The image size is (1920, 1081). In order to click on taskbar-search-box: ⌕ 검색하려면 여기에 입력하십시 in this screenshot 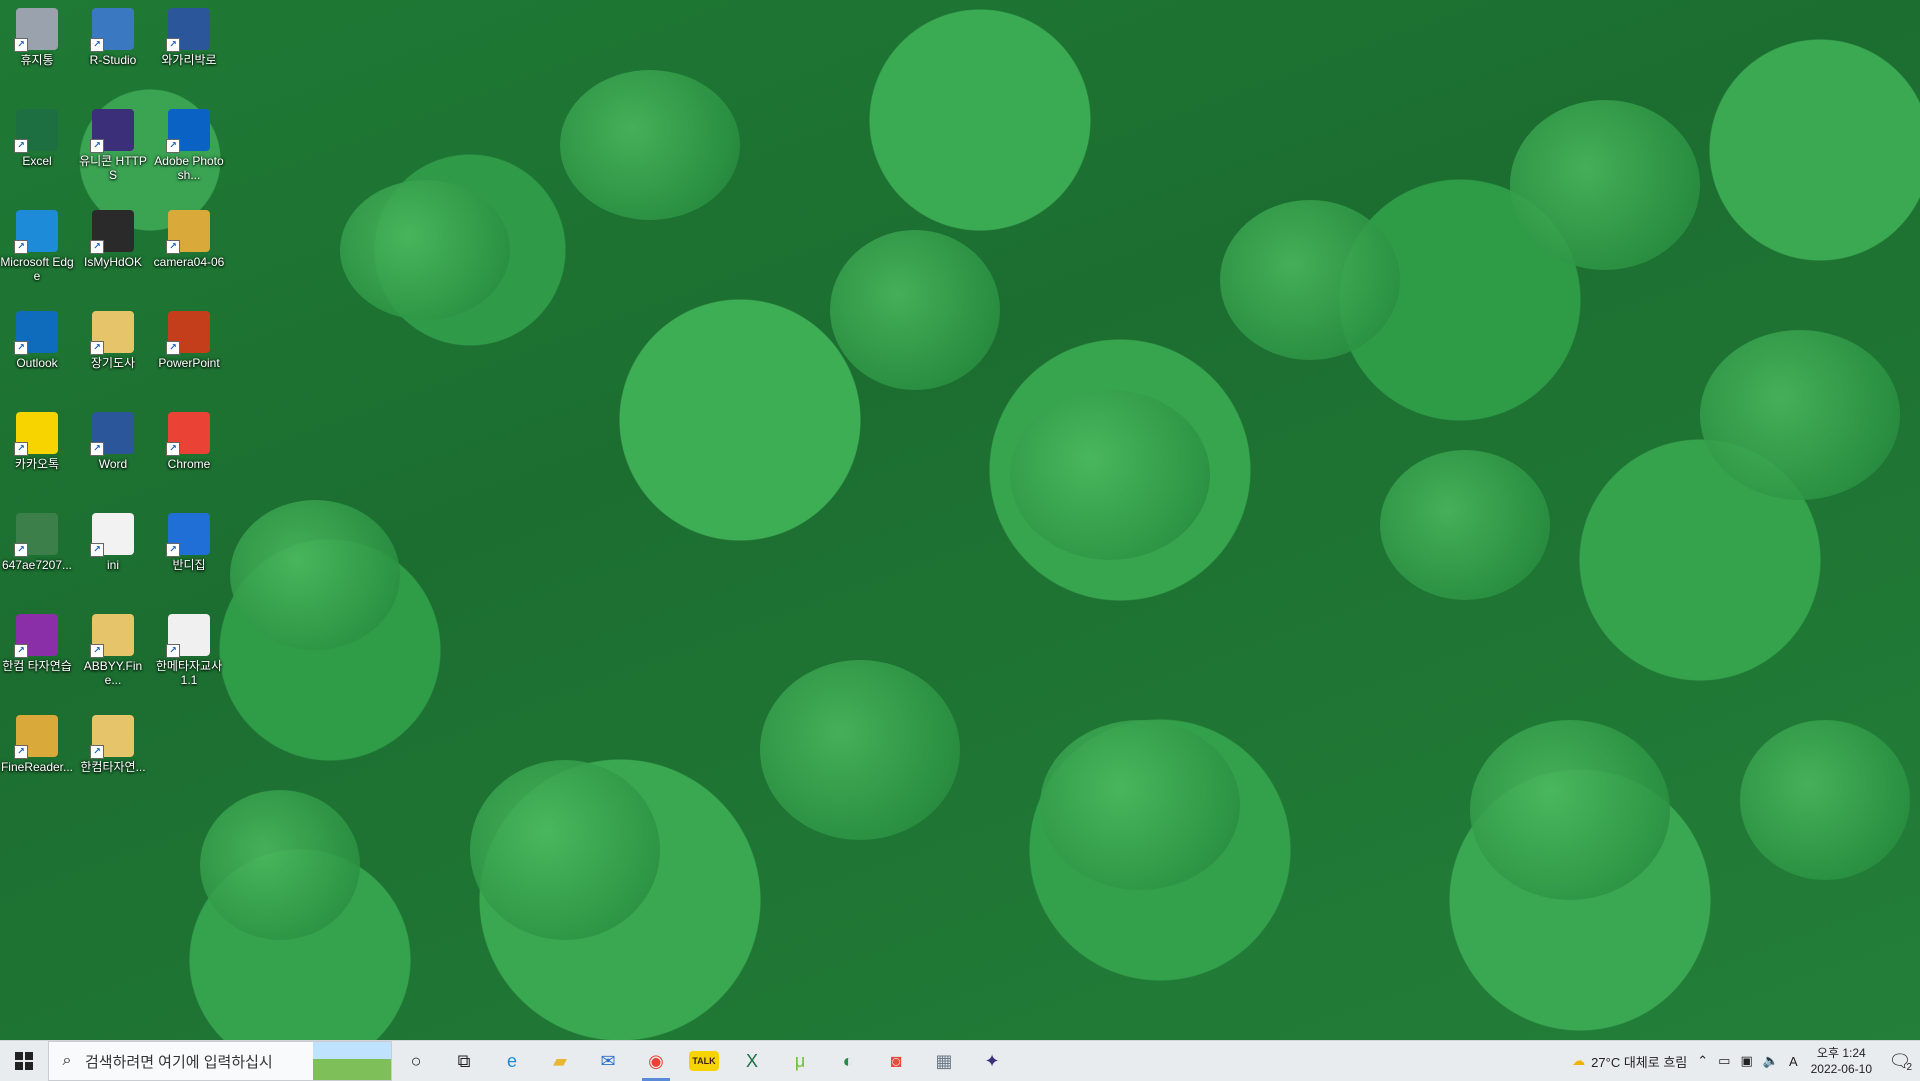, I will do `click(220, 1061)`.